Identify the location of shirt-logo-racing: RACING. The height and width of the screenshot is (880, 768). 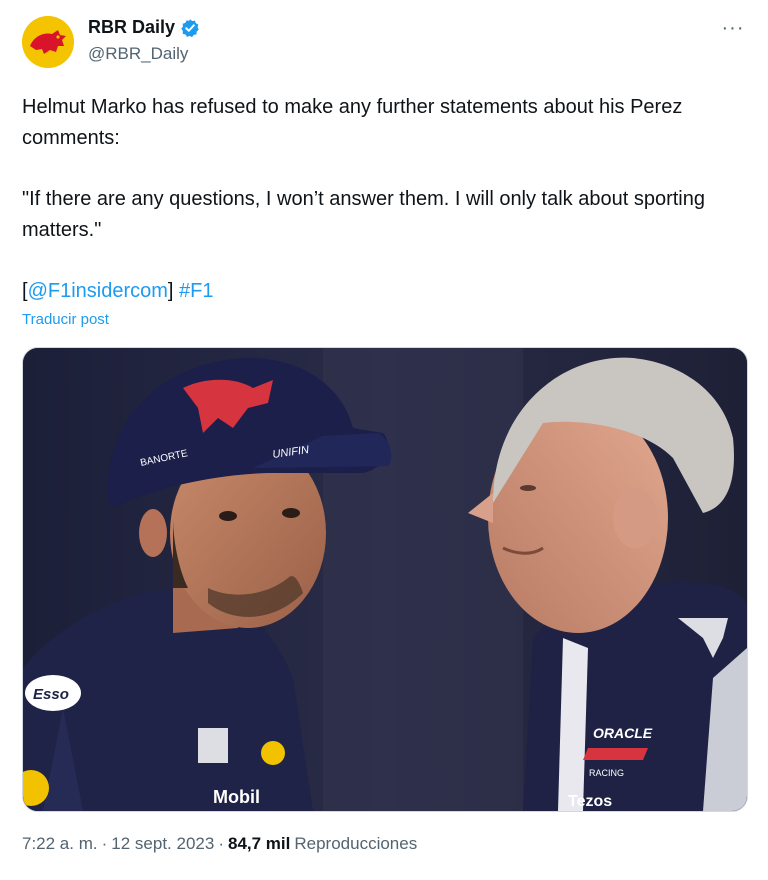
(606, 773).